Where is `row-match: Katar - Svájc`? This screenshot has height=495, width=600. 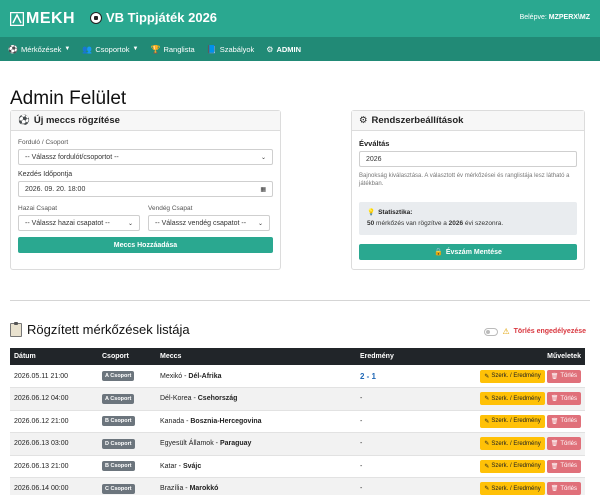
row-match: Katar - Svájc is located at coordinates (256, 466).